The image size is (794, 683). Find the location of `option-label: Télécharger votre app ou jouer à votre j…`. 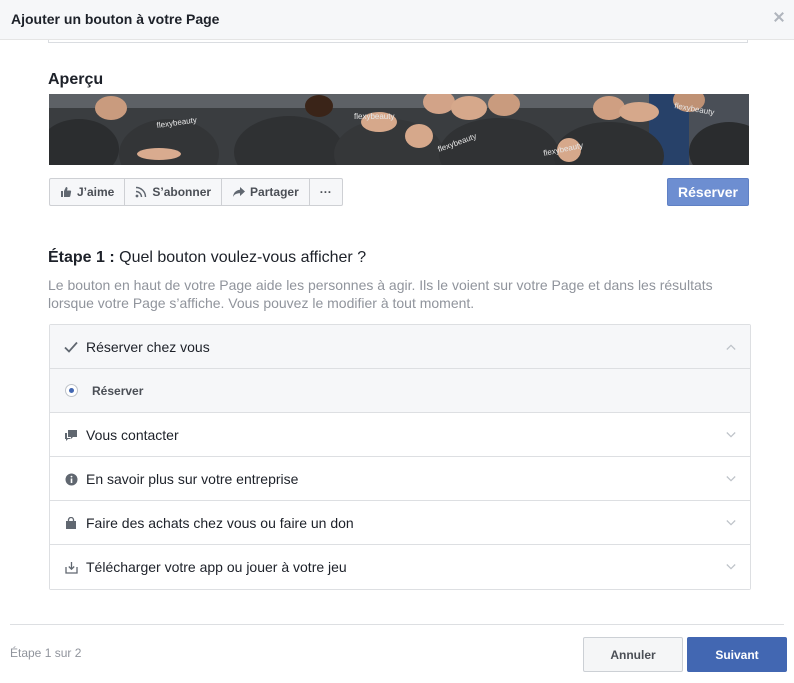

option-label: Télécharger votre app ou jouer à votre j… is located at coordinates (216, 567).